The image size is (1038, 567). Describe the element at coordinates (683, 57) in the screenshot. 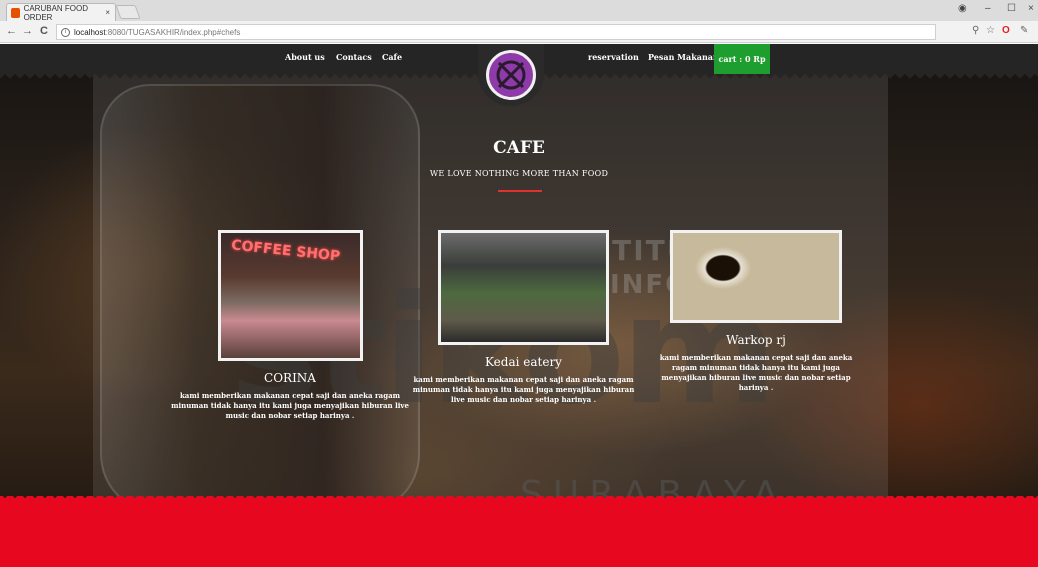

I see `nav-link-pesan-makanan: Pesan Makanan` at that location.